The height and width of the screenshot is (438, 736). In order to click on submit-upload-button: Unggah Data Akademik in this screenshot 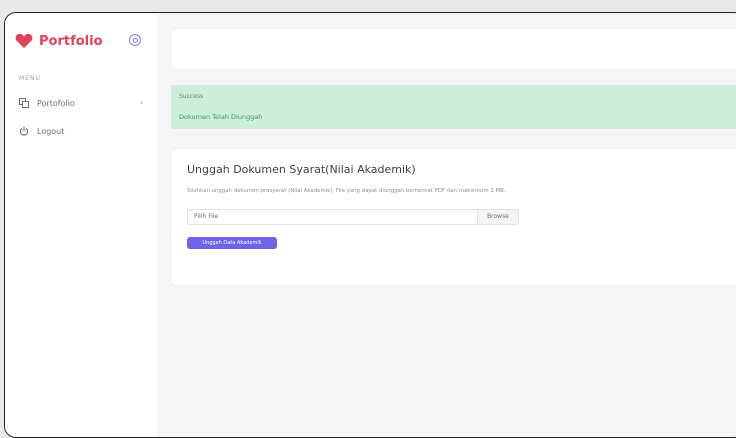, I will do `click(232, 243)`.